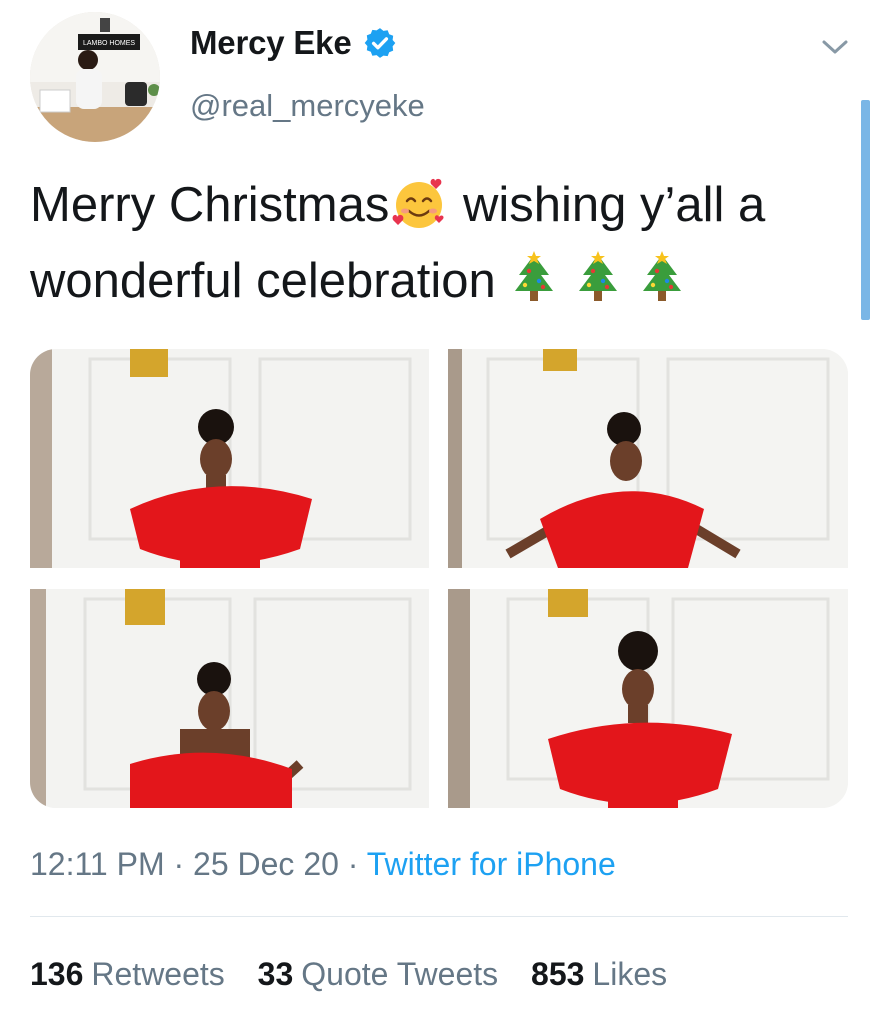  What do you see at coordinates (439, 916) in the screenshot?
I see `divider` at bounding box center [439, 916].